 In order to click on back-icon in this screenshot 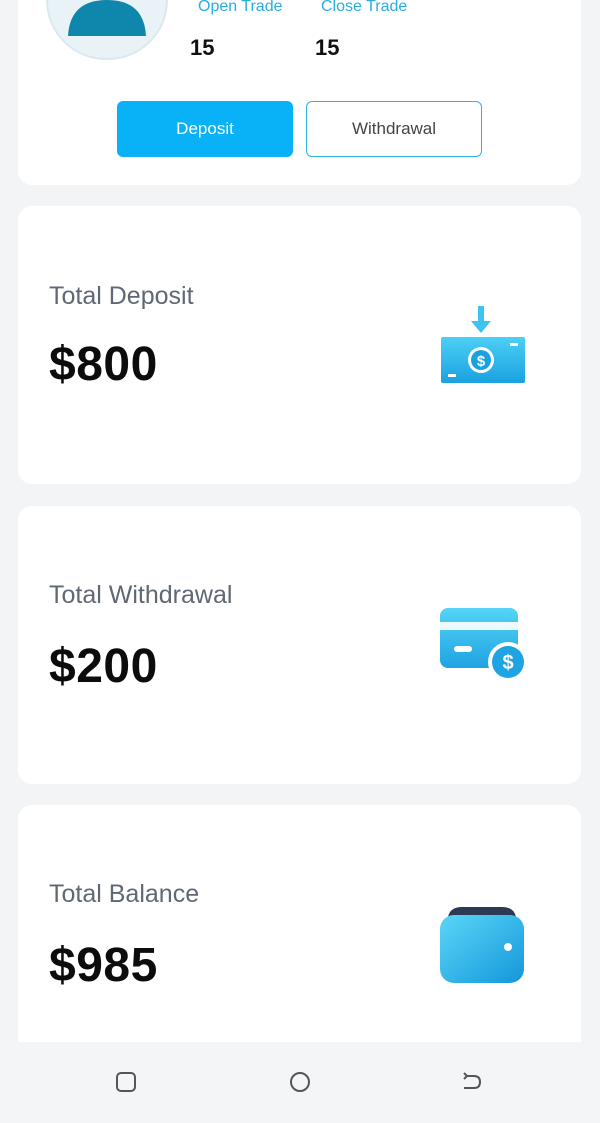, I will do `click(472, 1082)`.